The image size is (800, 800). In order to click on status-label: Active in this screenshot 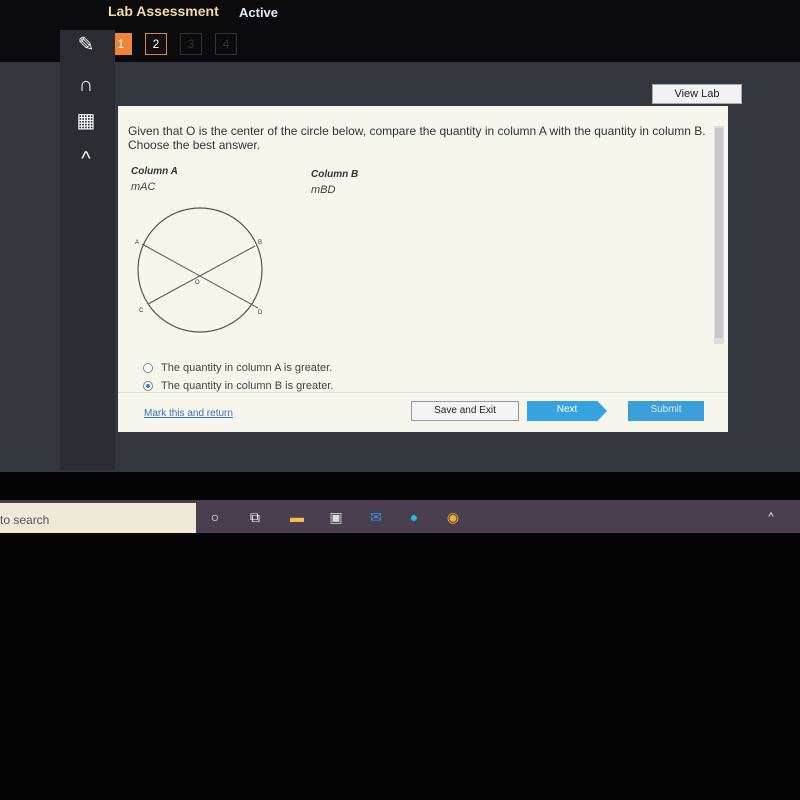, I will do `click(259, 12)`.